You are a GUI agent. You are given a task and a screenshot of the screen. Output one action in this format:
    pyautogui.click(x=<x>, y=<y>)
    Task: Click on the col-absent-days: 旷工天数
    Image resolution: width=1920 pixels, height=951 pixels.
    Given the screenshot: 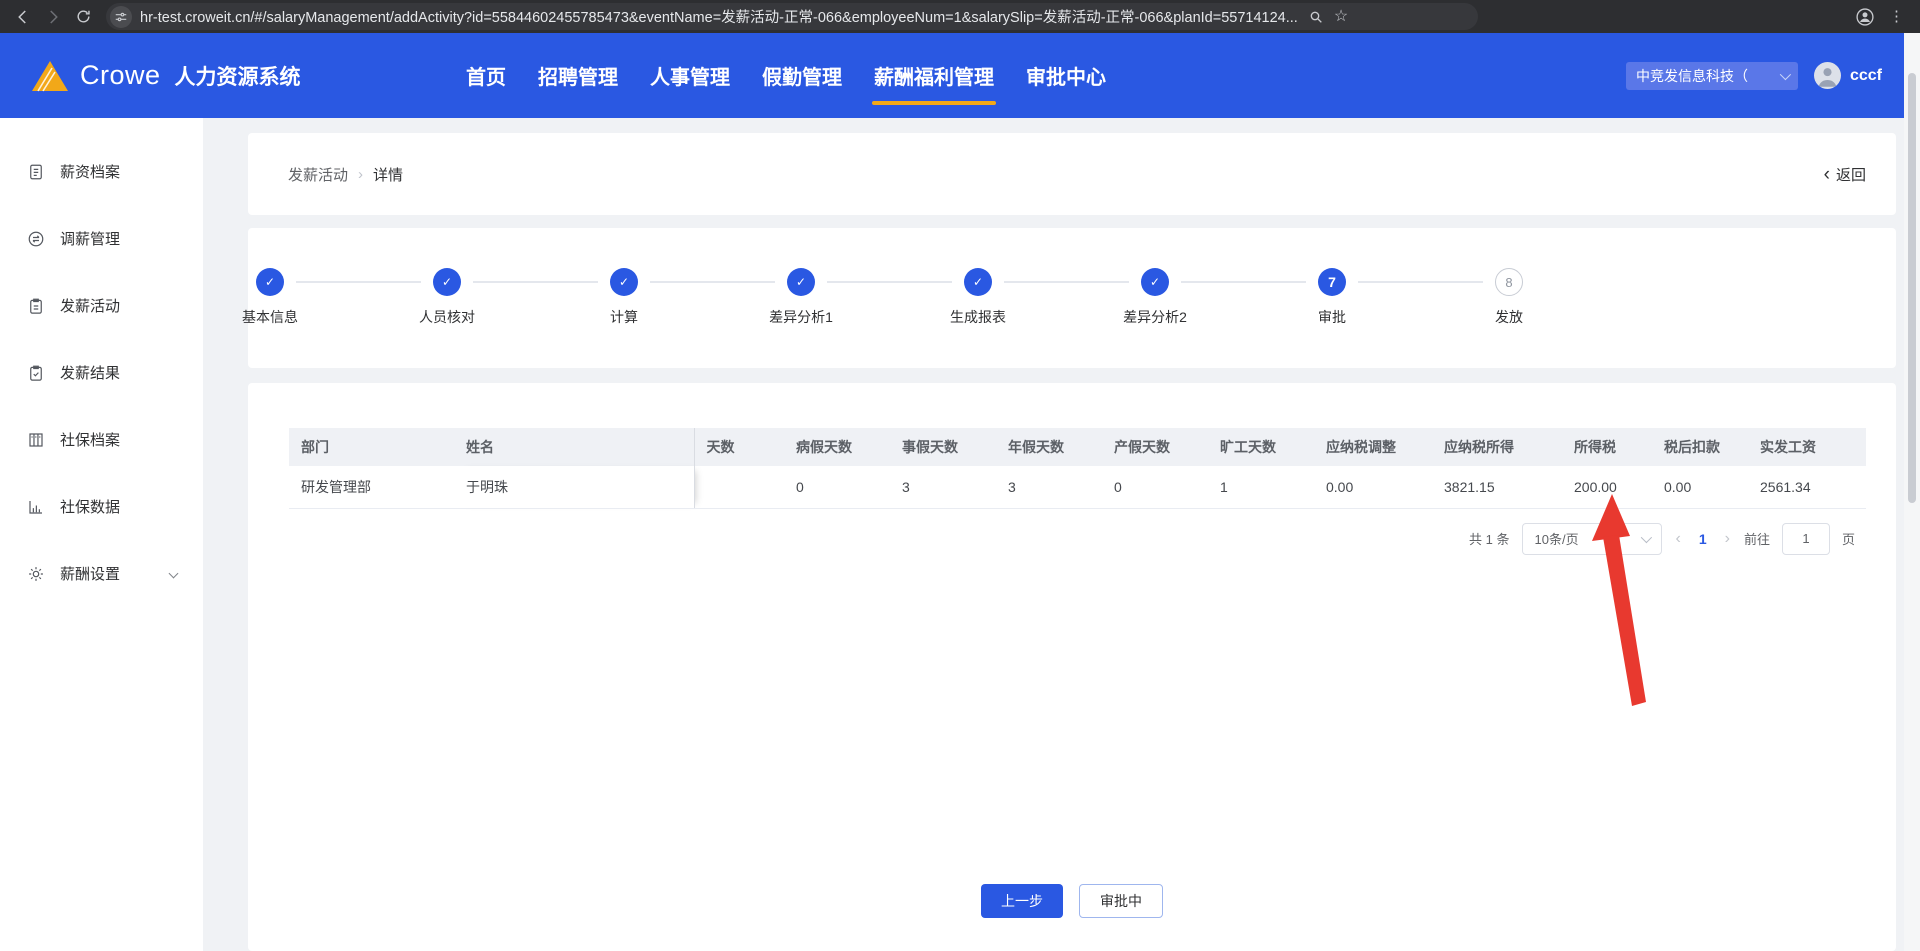 What is the action you would take?
    pyautogui.click(x=1261, y=447)
    